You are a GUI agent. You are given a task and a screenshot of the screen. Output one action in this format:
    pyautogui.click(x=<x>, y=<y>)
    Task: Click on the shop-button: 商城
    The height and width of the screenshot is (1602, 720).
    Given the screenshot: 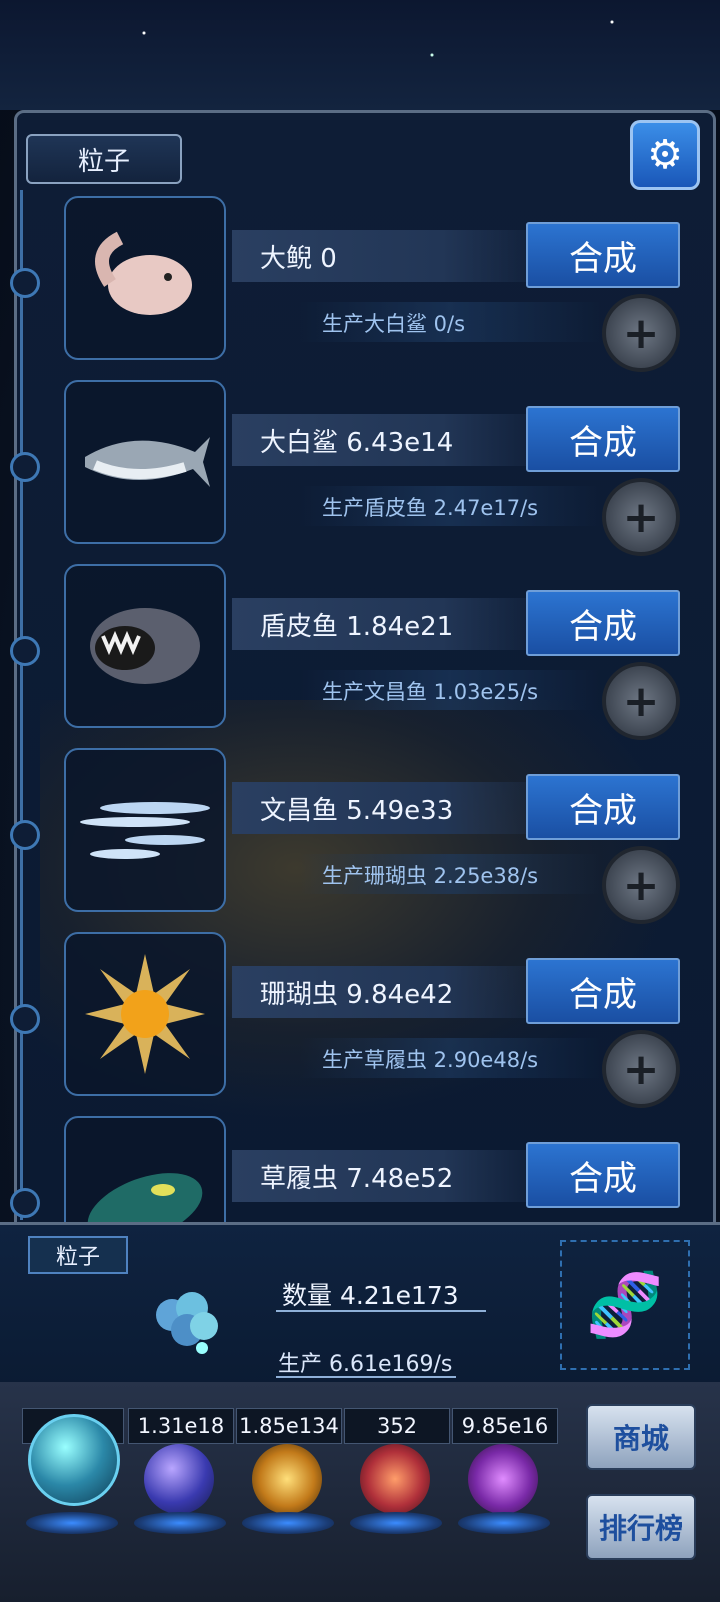 What is the action you would take?
    pyautogui.click(x=641, y=1437)
    